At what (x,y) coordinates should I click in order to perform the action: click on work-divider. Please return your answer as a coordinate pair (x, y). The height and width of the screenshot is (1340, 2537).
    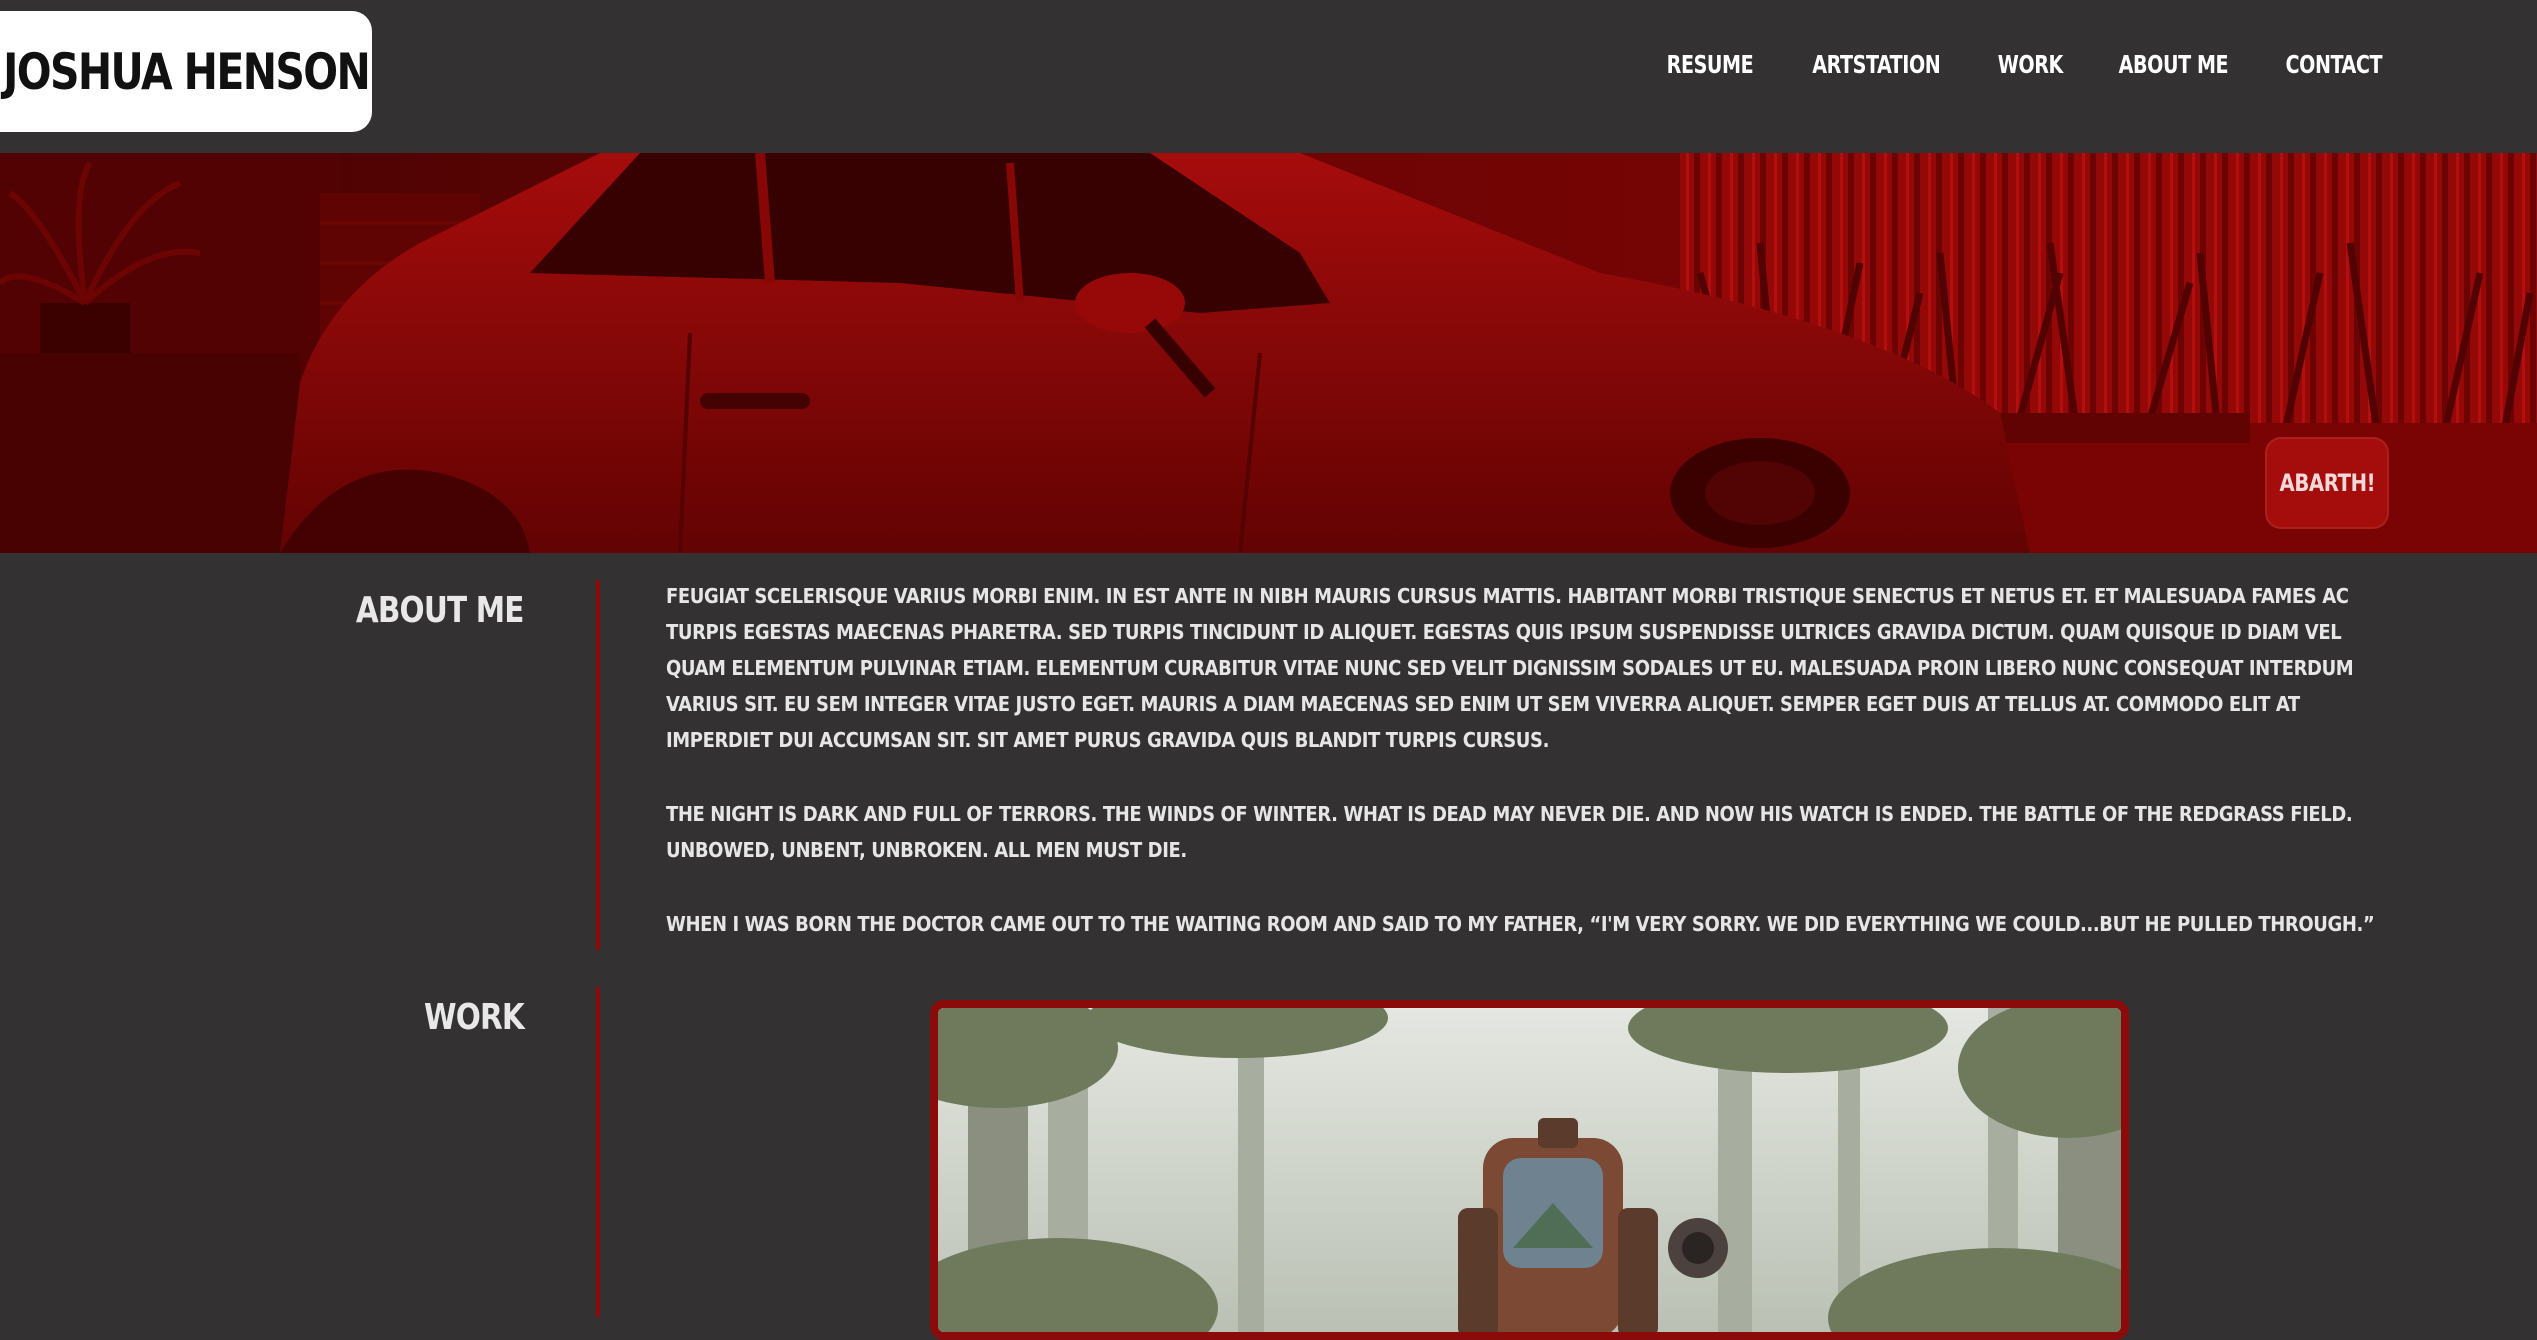
    Looking at the image, I should click on (598, 1152).